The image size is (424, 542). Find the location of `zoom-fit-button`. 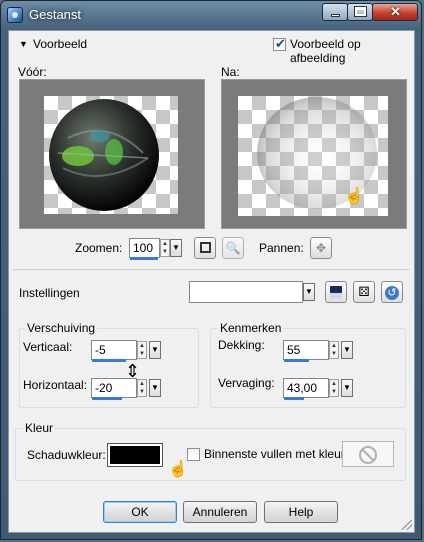

zoom-fit-button is located at coordinates (205, 248).